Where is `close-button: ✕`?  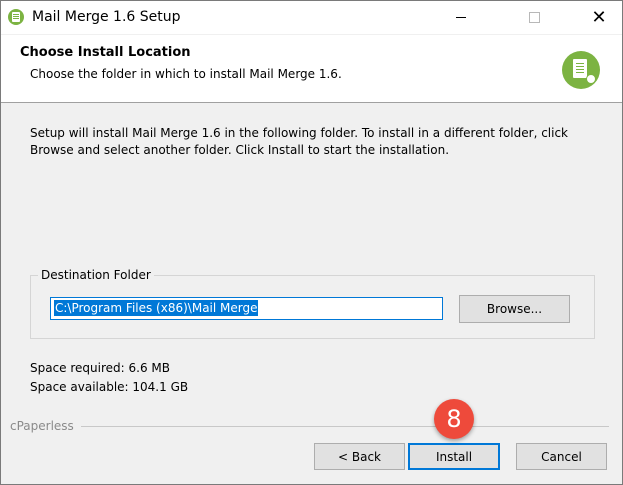
close-button: ✕ is located at coordinates (599, 17).